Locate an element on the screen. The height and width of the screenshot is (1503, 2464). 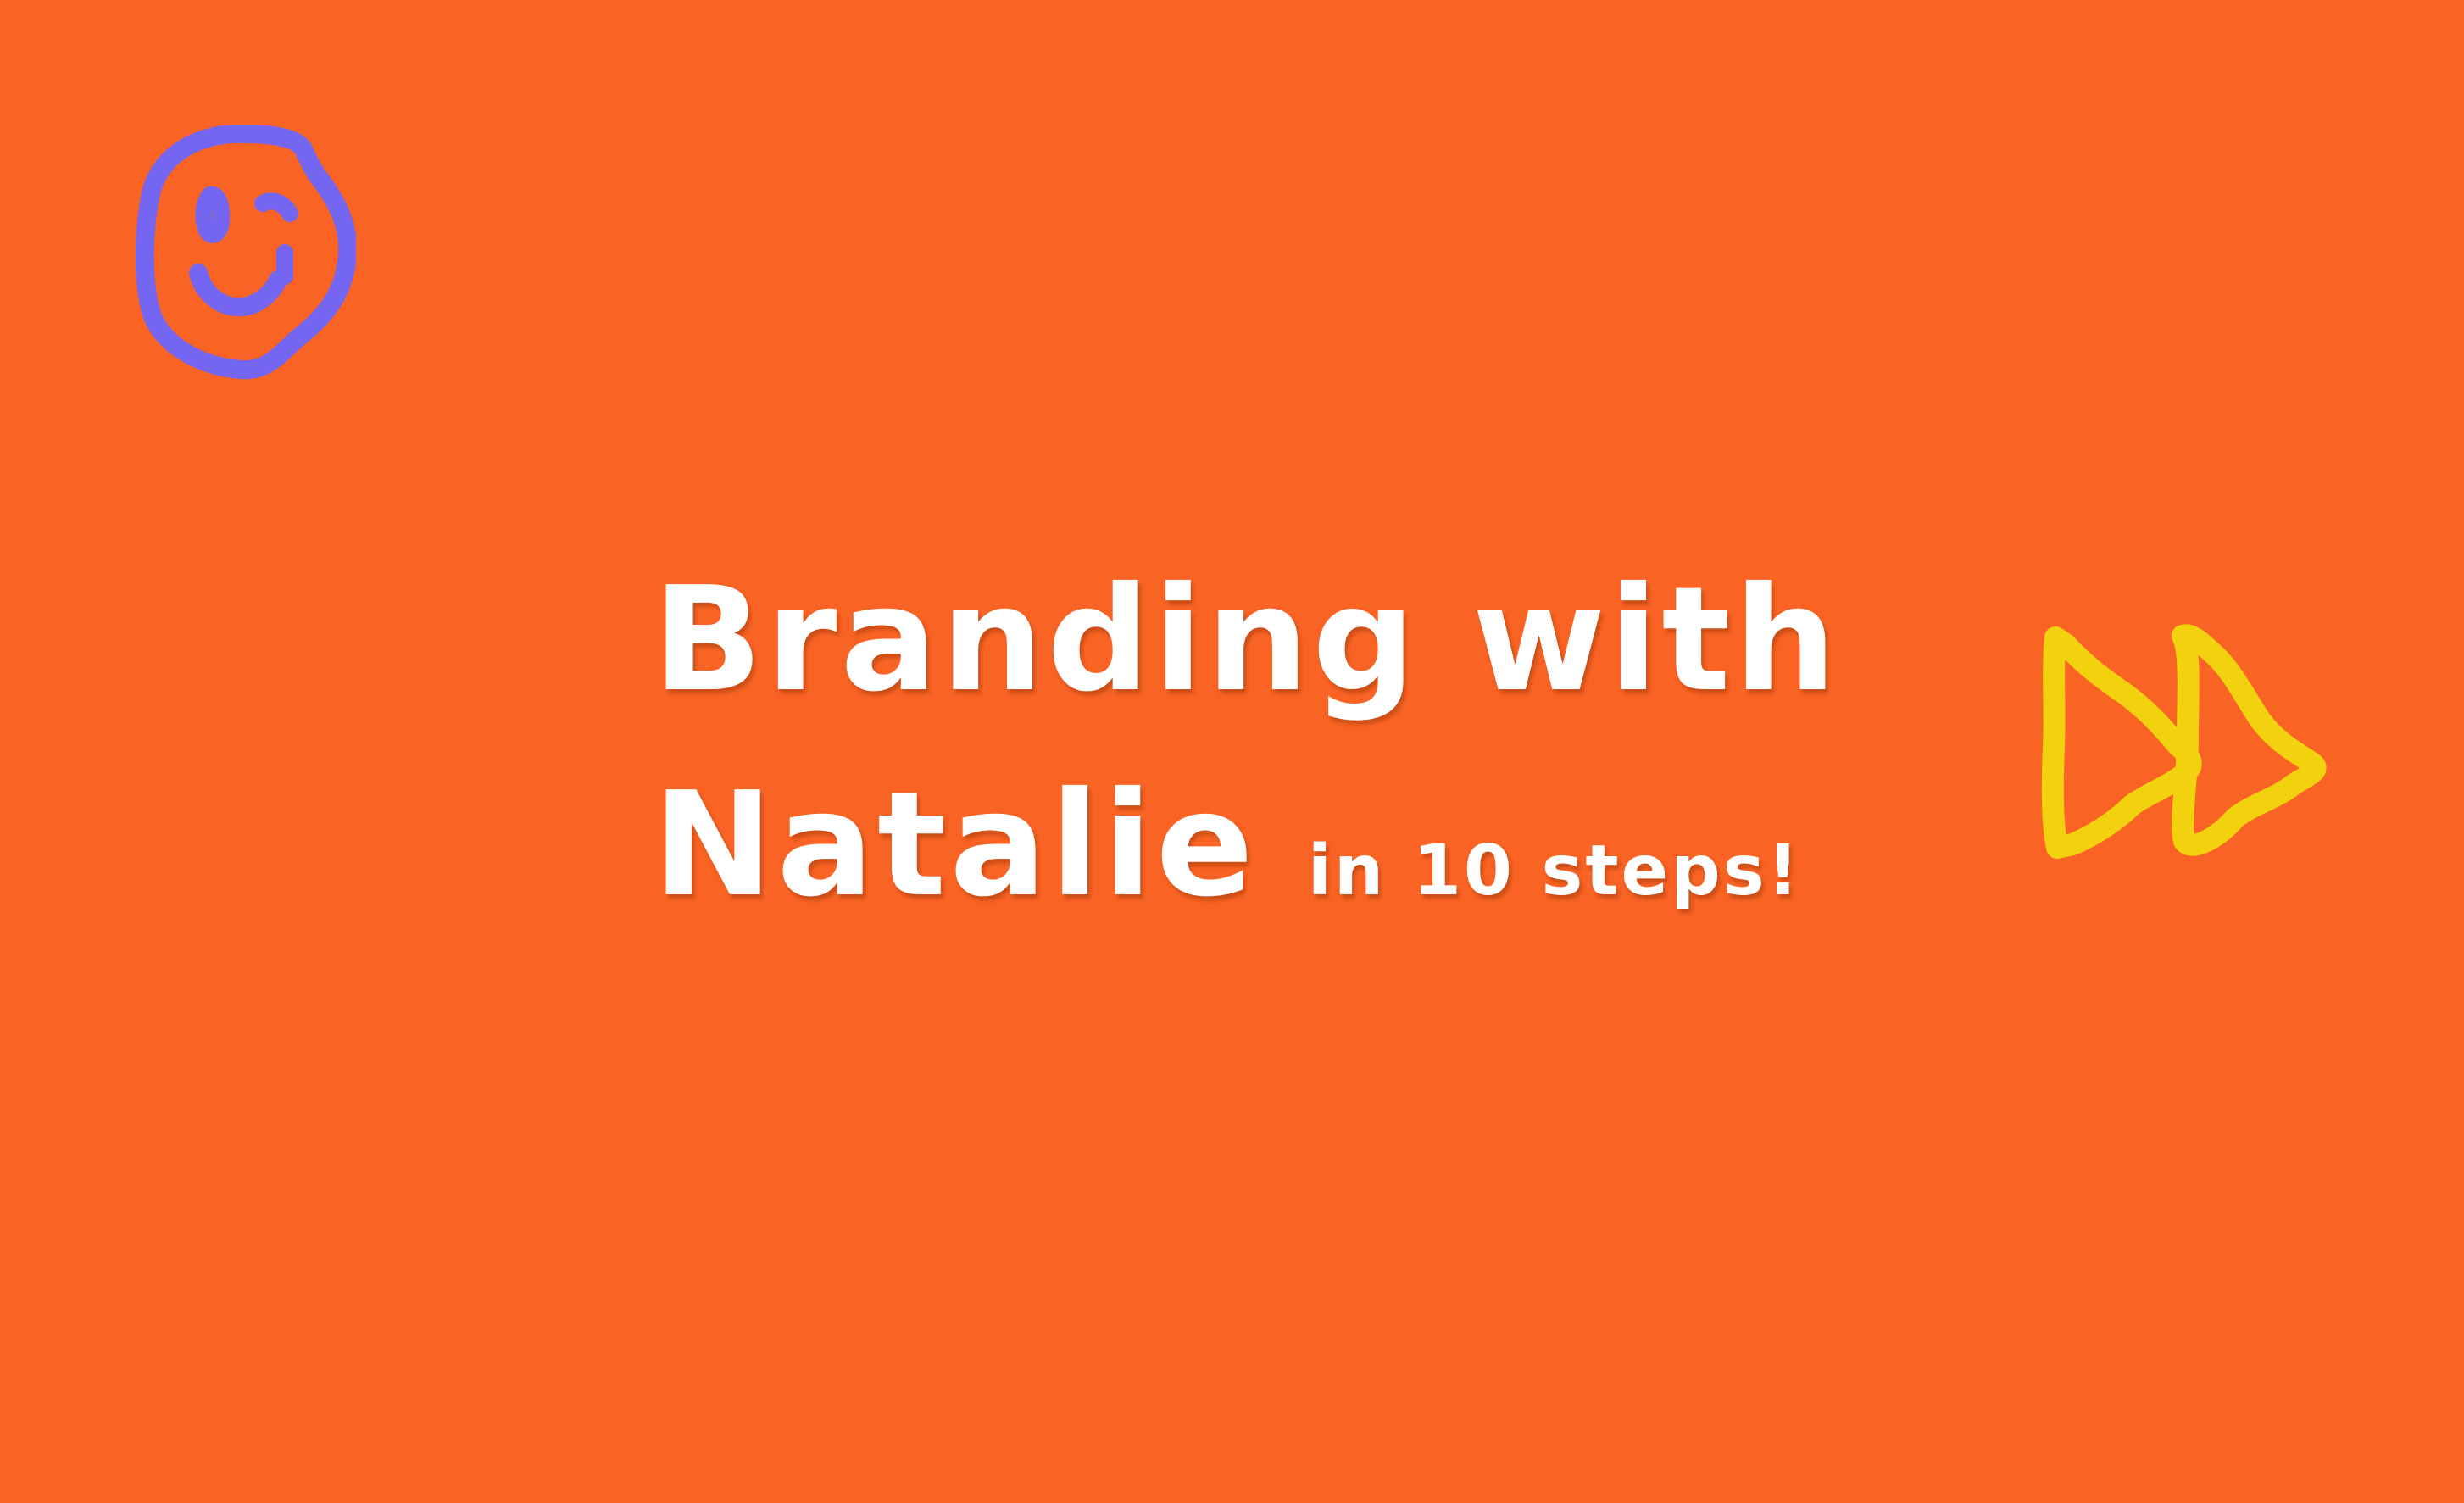
slide-title-line2: Natalie is located at coordinates (955, 845).